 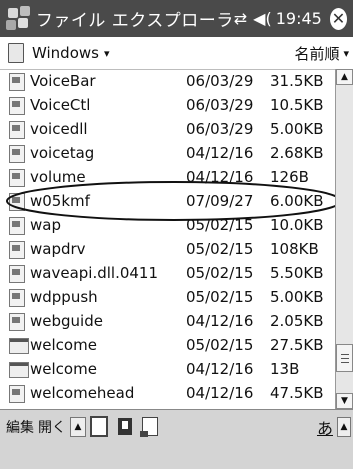 I want to click on menu-bar: 編集 開く ▲ あ ▲, so click(x=176, y=439).